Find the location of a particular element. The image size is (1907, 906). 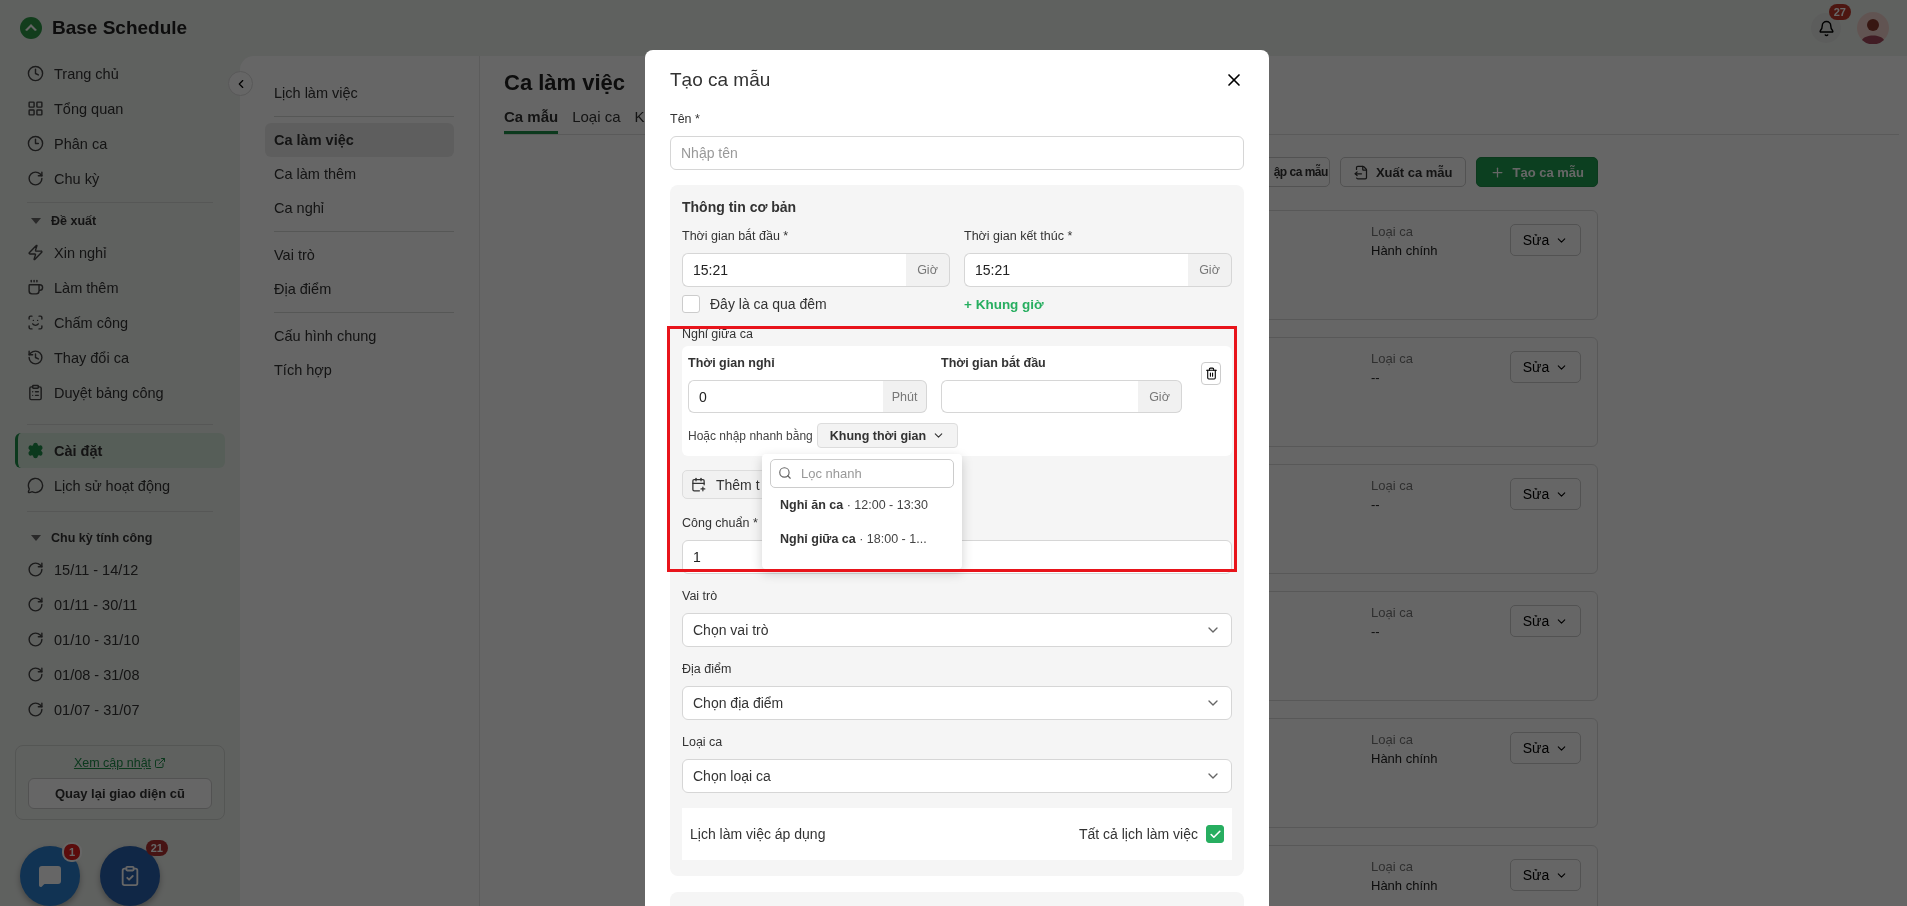

tab: Ca mẫu is located at coordinates (531, 119).